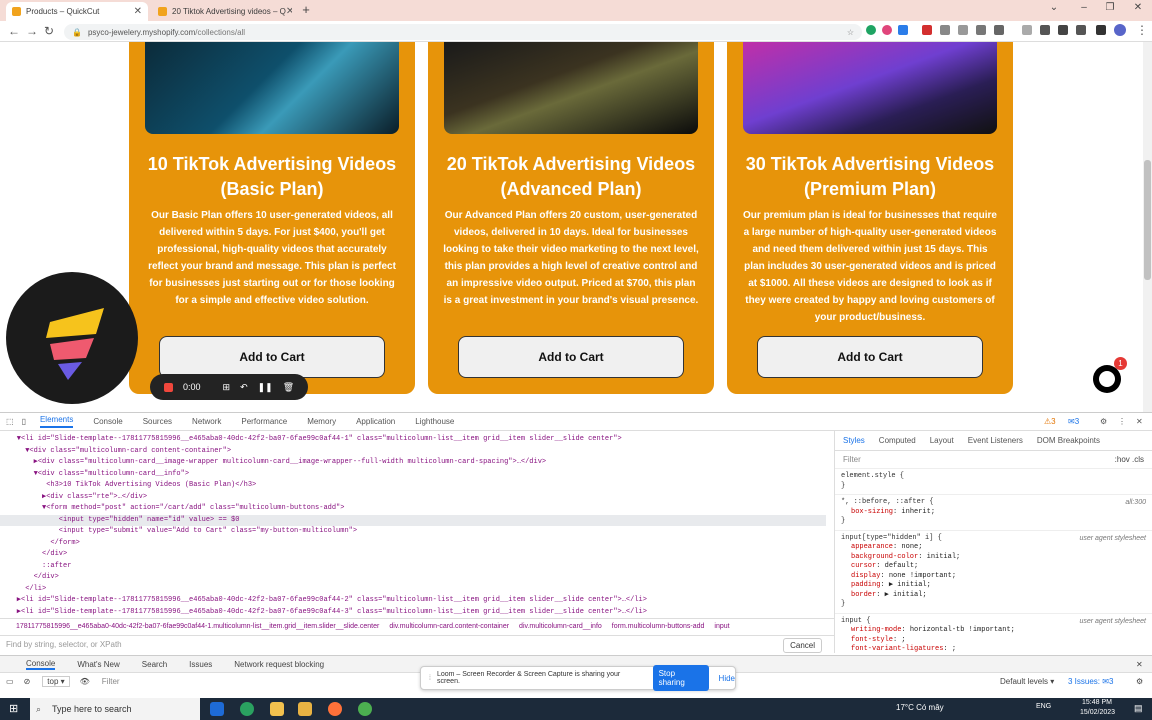  Describe the element at coordinates (658, 626) in the screenshot. I see `breadcrumb-item: form.multicolumn-buttons-add` at that location.